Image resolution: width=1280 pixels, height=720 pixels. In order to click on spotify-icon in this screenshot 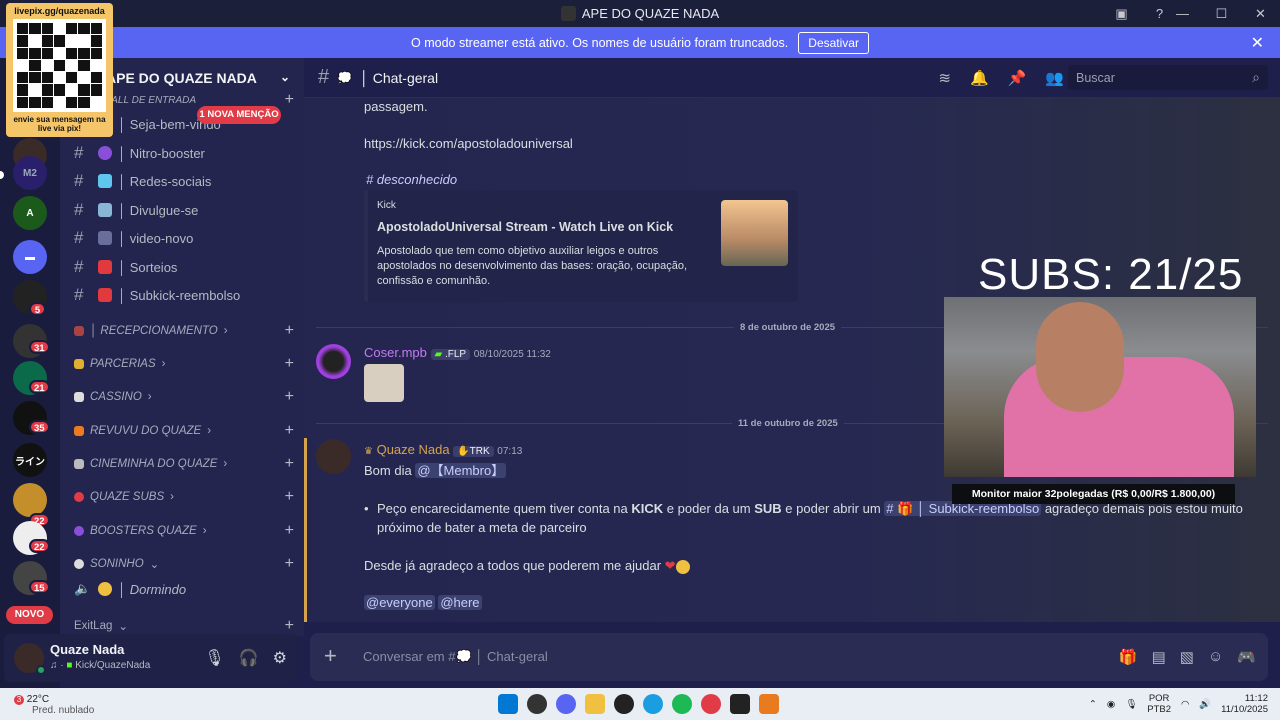, I will do `click(682, 704)`.